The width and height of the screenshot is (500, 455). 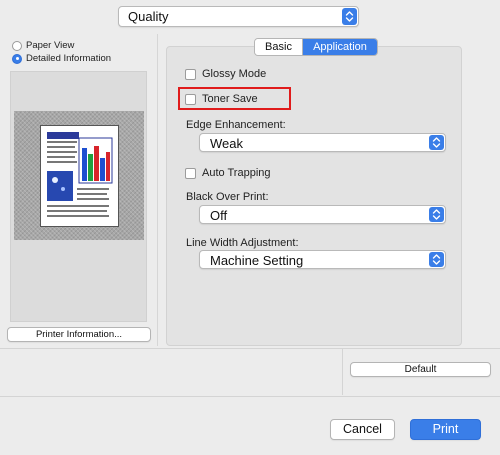 I want to click on tab-application: Application, so click(x=340, y=47).